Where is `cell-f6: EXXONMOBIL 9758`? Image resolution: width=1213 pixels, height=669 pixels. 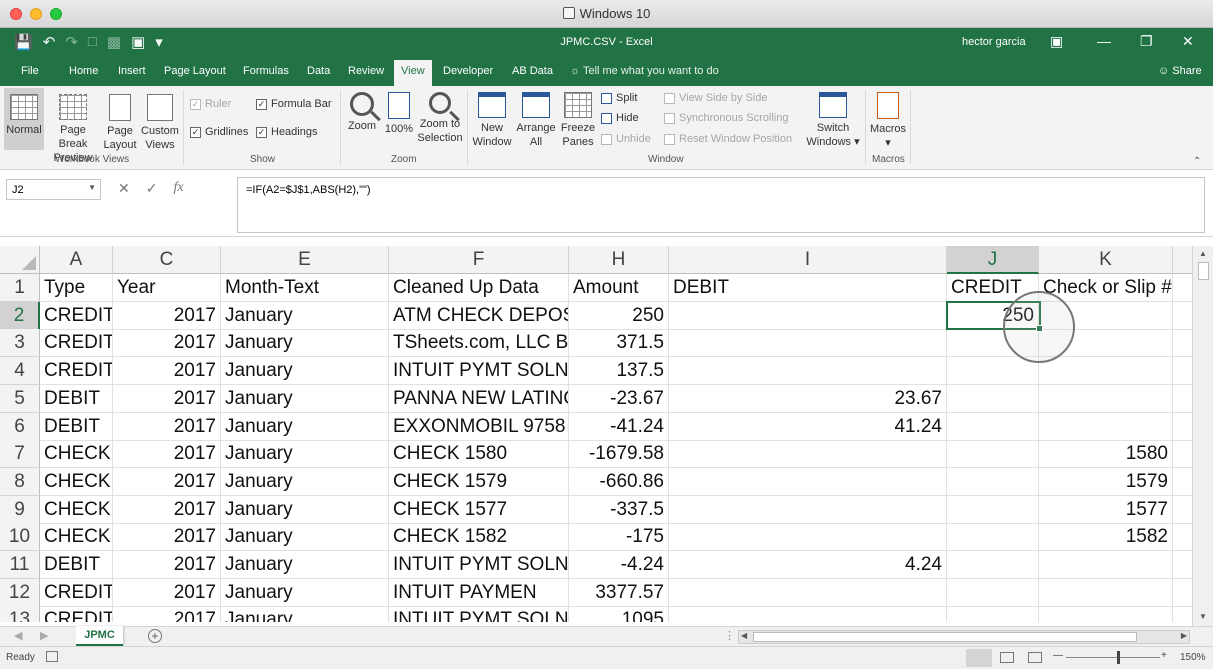 cell-f6: EXXONMOBIL 9758 is located at coordinates (479, 426).